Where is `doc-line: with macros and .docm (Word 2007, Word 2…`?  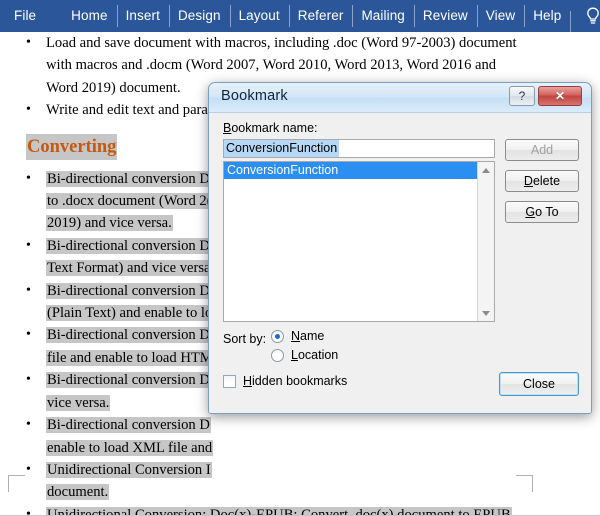
doc-line: with macros and .docm (Word 2007, Word 2… is located at coordinates (271, 65).